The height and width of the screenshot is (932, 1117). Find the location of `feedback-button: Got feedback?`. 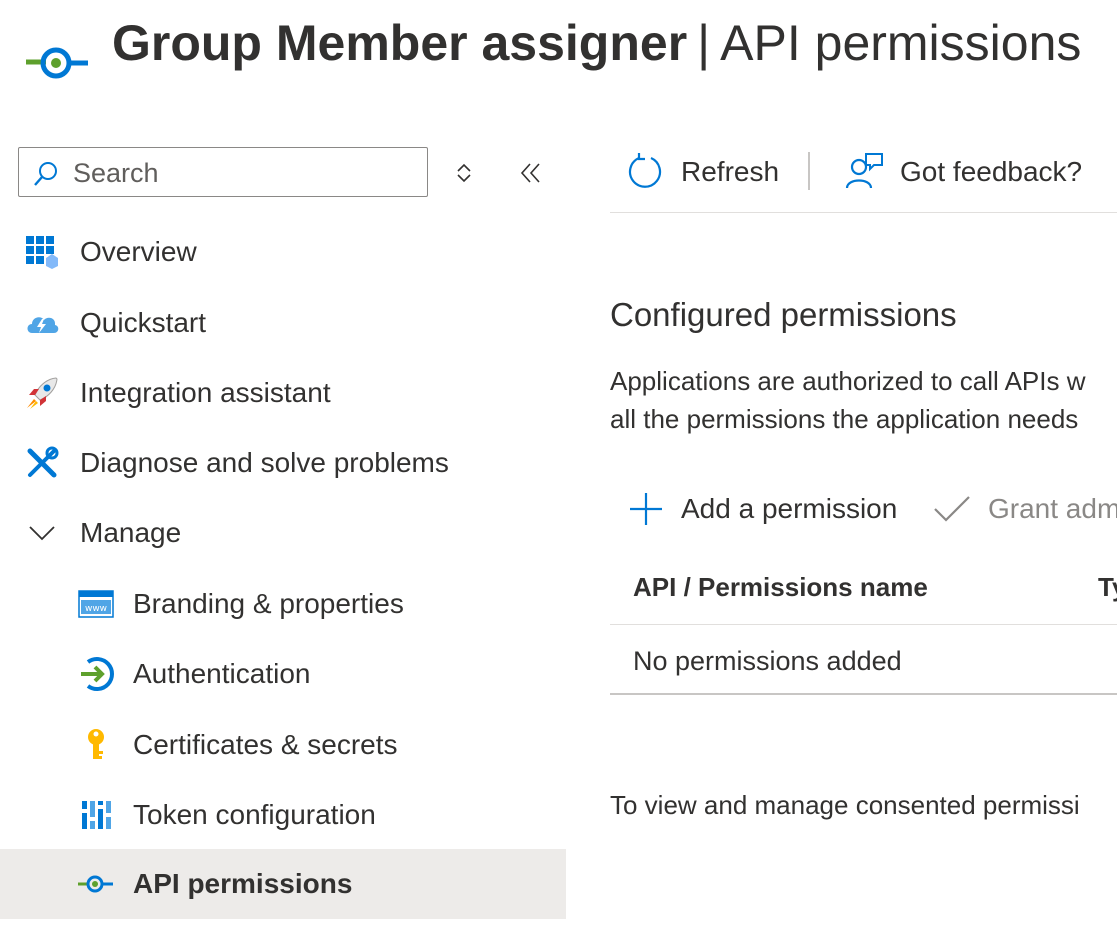

feedback-button: Got feedback? is located at coordinates (980, 172).